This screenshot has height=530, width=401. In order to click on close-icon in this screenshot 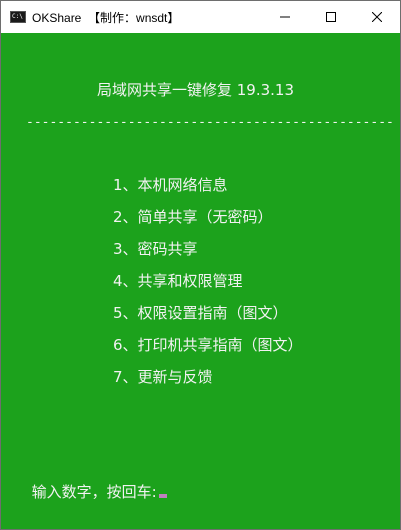, I will do `click(377, 17)`.